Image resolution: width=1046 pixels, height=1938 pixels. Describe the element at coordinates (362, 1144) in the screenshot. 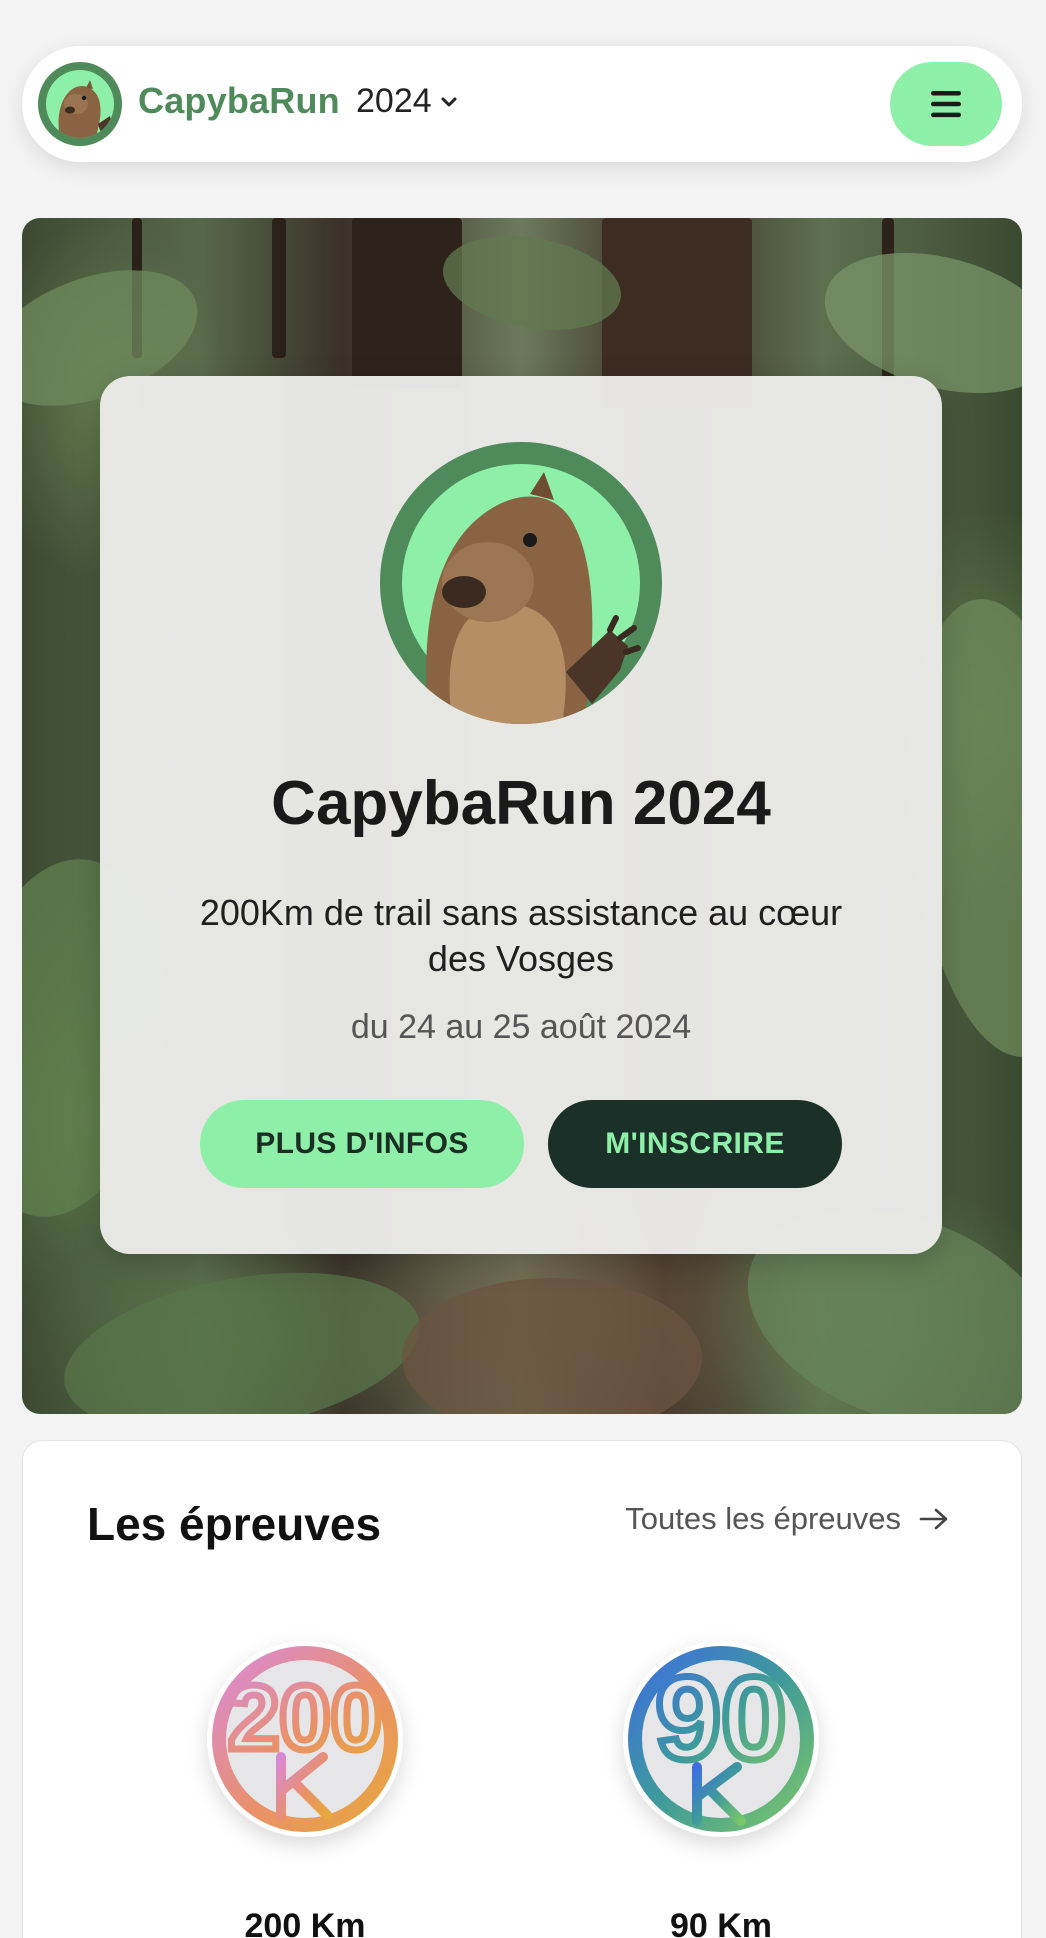

I see `more-info-button: PLUS D'INFOS` at that location.